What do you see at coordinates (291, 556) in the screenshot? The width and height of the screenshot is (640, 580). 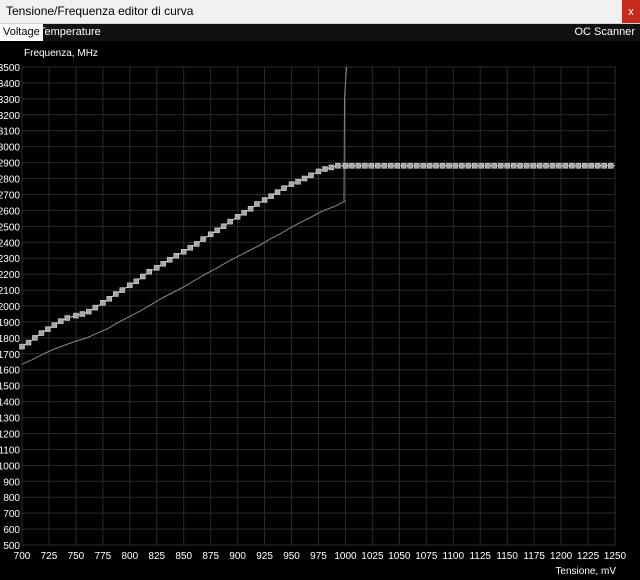 I see `x-tick-label: 950` at bounding box center [291, 556].